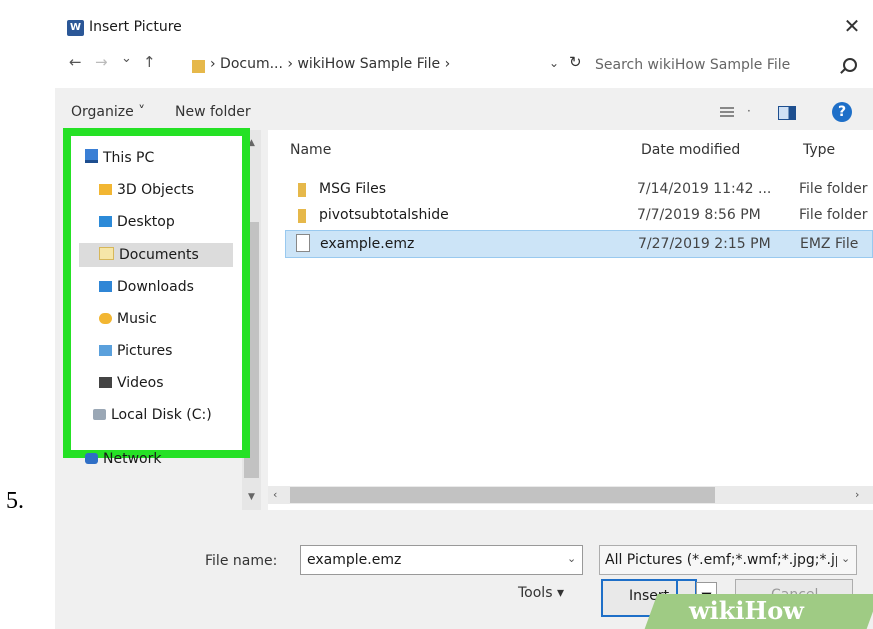 The height and width of the screenshot is (629, 873). What do you see at coordinates (575, 62) in the screenshot?
I see `refresh-button: ↻` at bounding box center [575, 62].